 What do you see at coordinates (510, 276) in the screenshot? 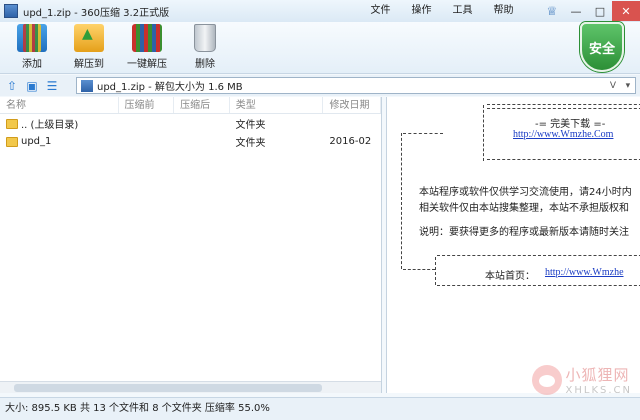
I see `home-label: 本站首页：` at bounding box center [510, 276].